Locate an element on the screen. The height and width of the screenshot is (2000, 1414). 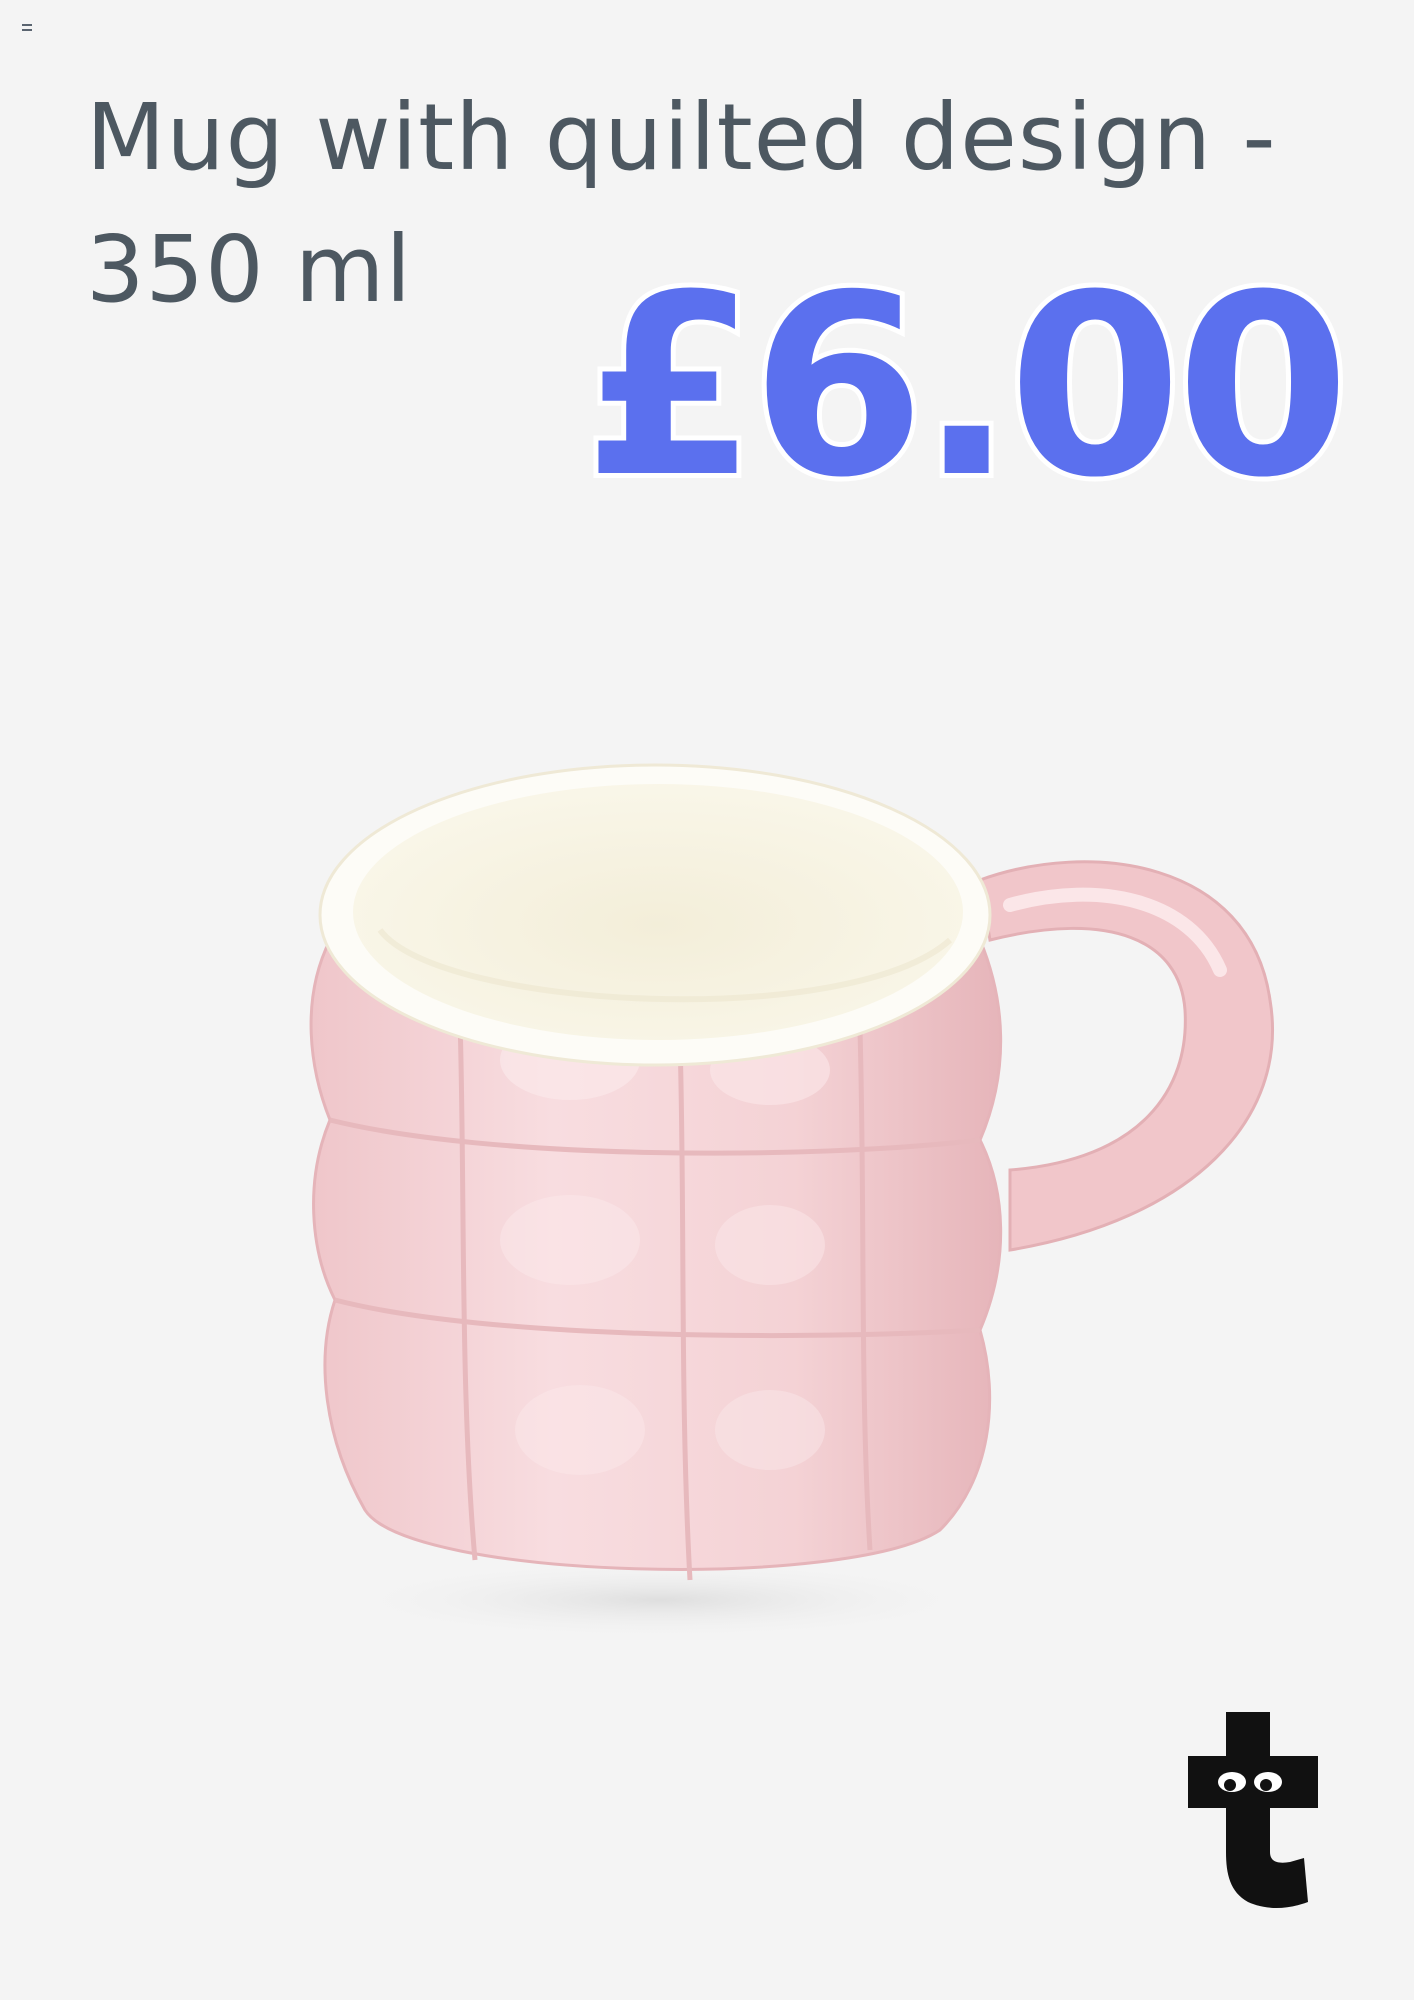
product-title-line-1: Mug with quilted design - is located at coordinates (681, 137).